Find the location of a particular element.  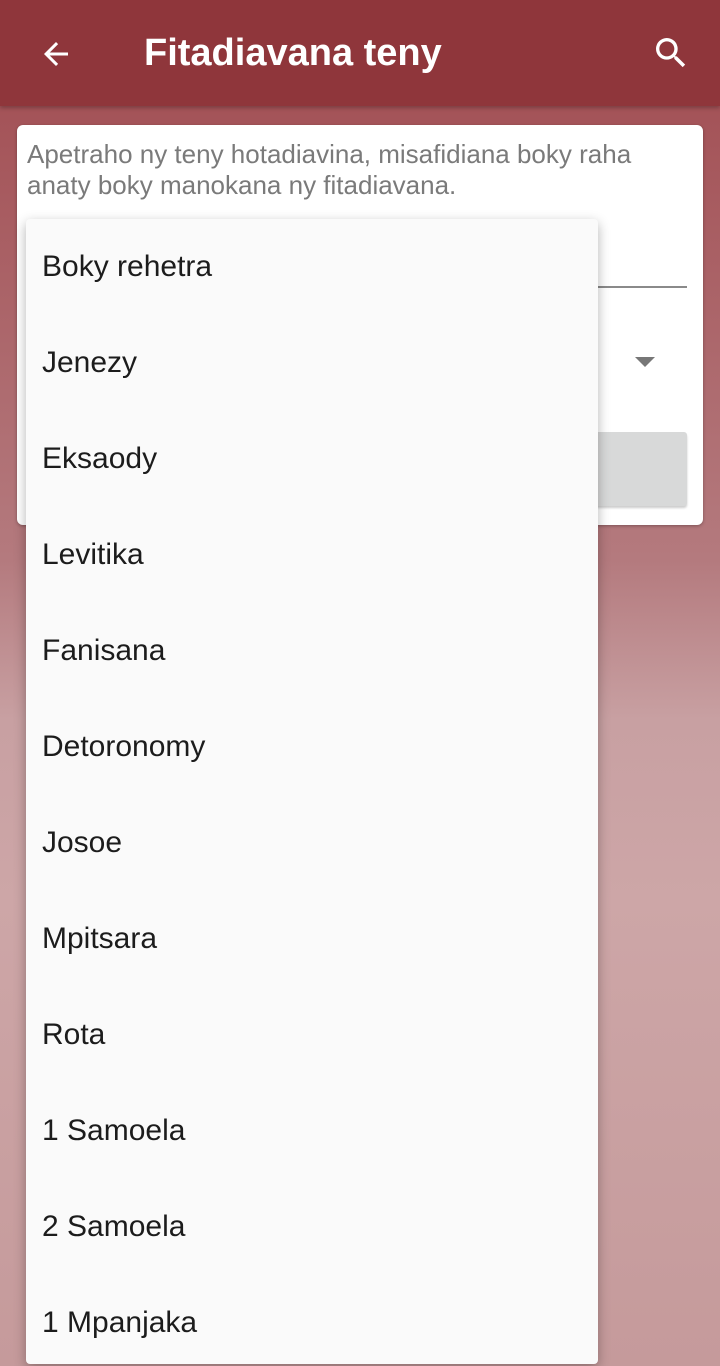

dropdown-option: Eksaody is located at coordinates (312, 459).